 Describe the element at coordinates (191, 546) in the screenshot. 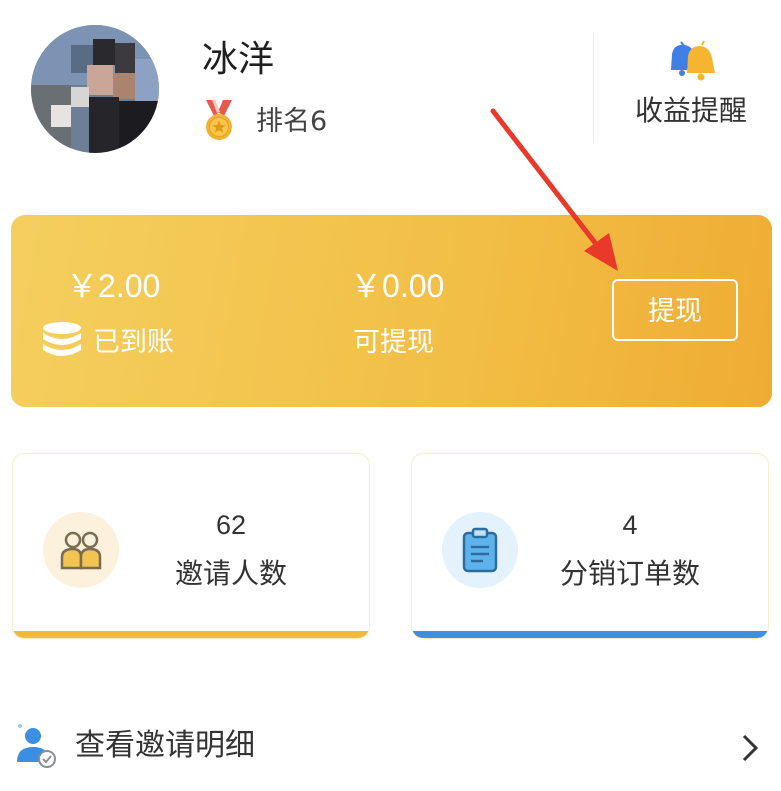

I see `invite-count-card: 62 邀请人数` at that location.